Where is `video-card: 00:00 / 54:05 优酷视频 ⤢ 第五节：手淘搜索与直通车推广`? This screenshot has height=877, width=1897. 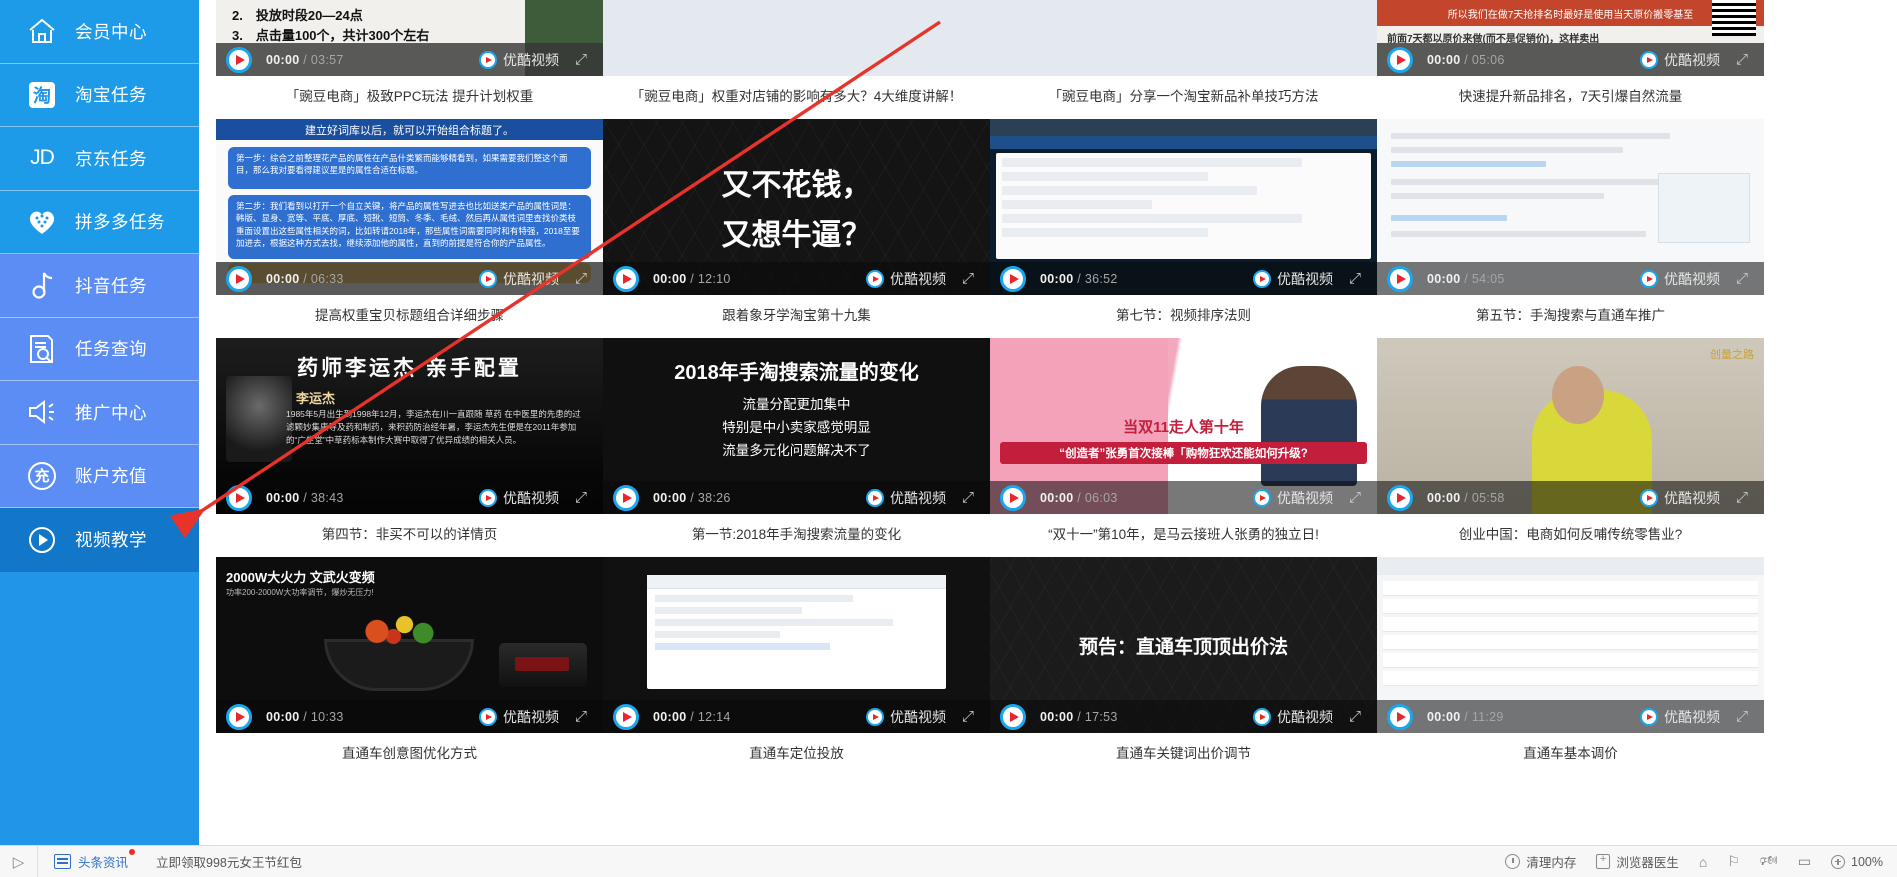 video-card: 00:00 / 54:05 优酷视频 ⤢ 第五节：手淘搜索与直通车推广 is located at coordinates (1570, 228).